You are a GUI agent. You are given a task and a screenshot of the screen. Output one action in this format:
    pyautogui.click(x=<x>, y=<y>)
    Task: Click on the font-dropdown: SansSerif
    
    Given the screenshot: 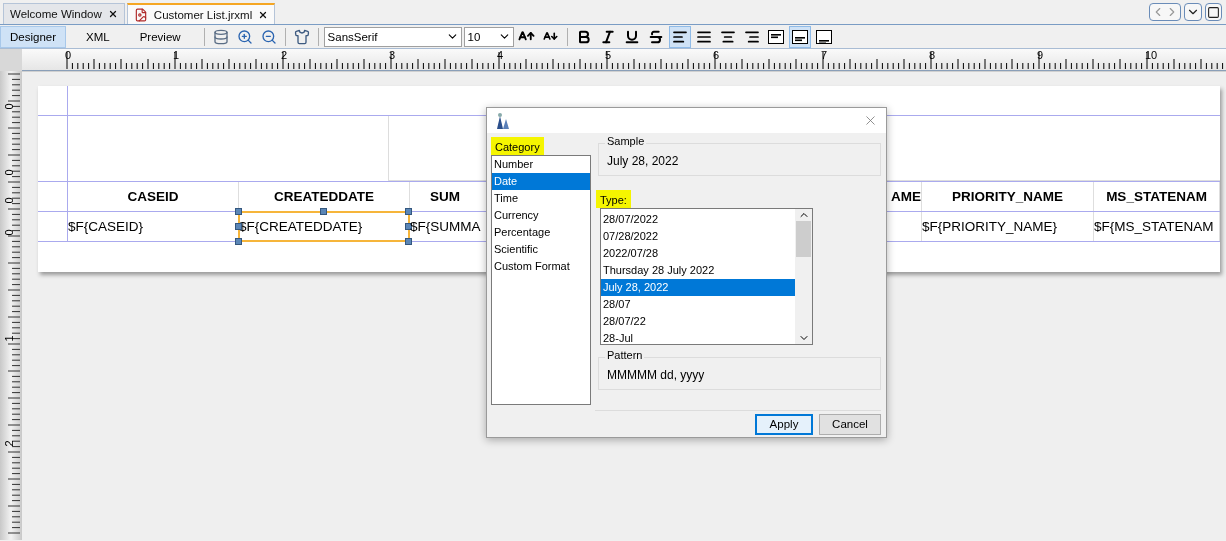 What is the action you would take?
    pyautogui.click(x=392, y=36)
    